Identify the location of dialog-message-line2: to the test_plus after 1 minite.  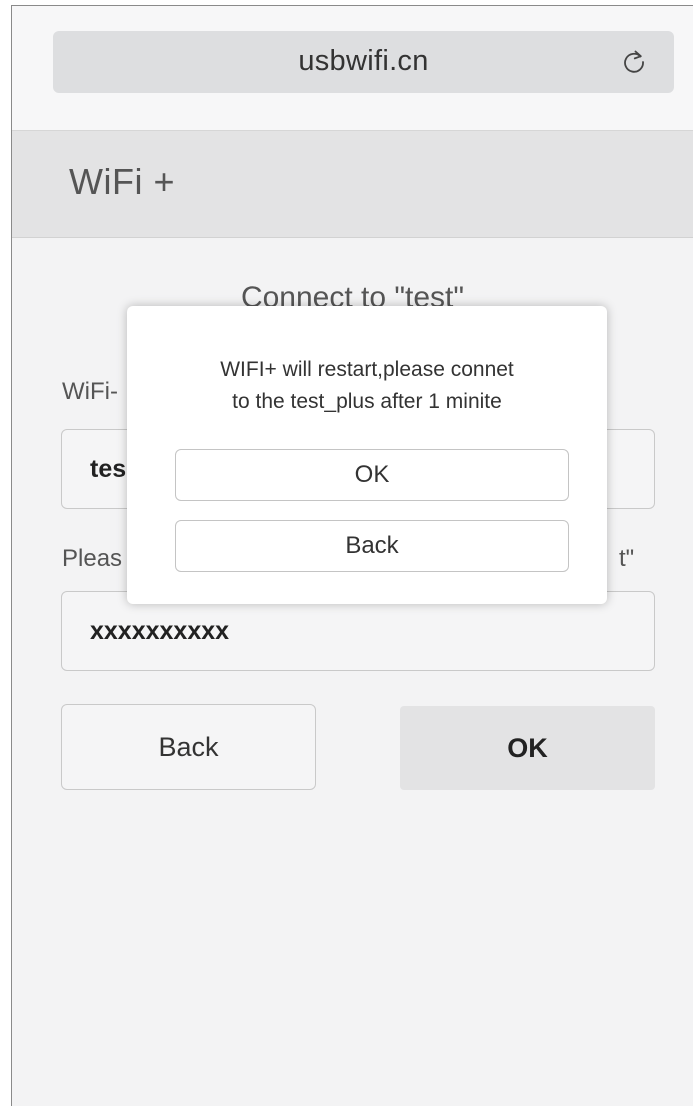
(367, 401).